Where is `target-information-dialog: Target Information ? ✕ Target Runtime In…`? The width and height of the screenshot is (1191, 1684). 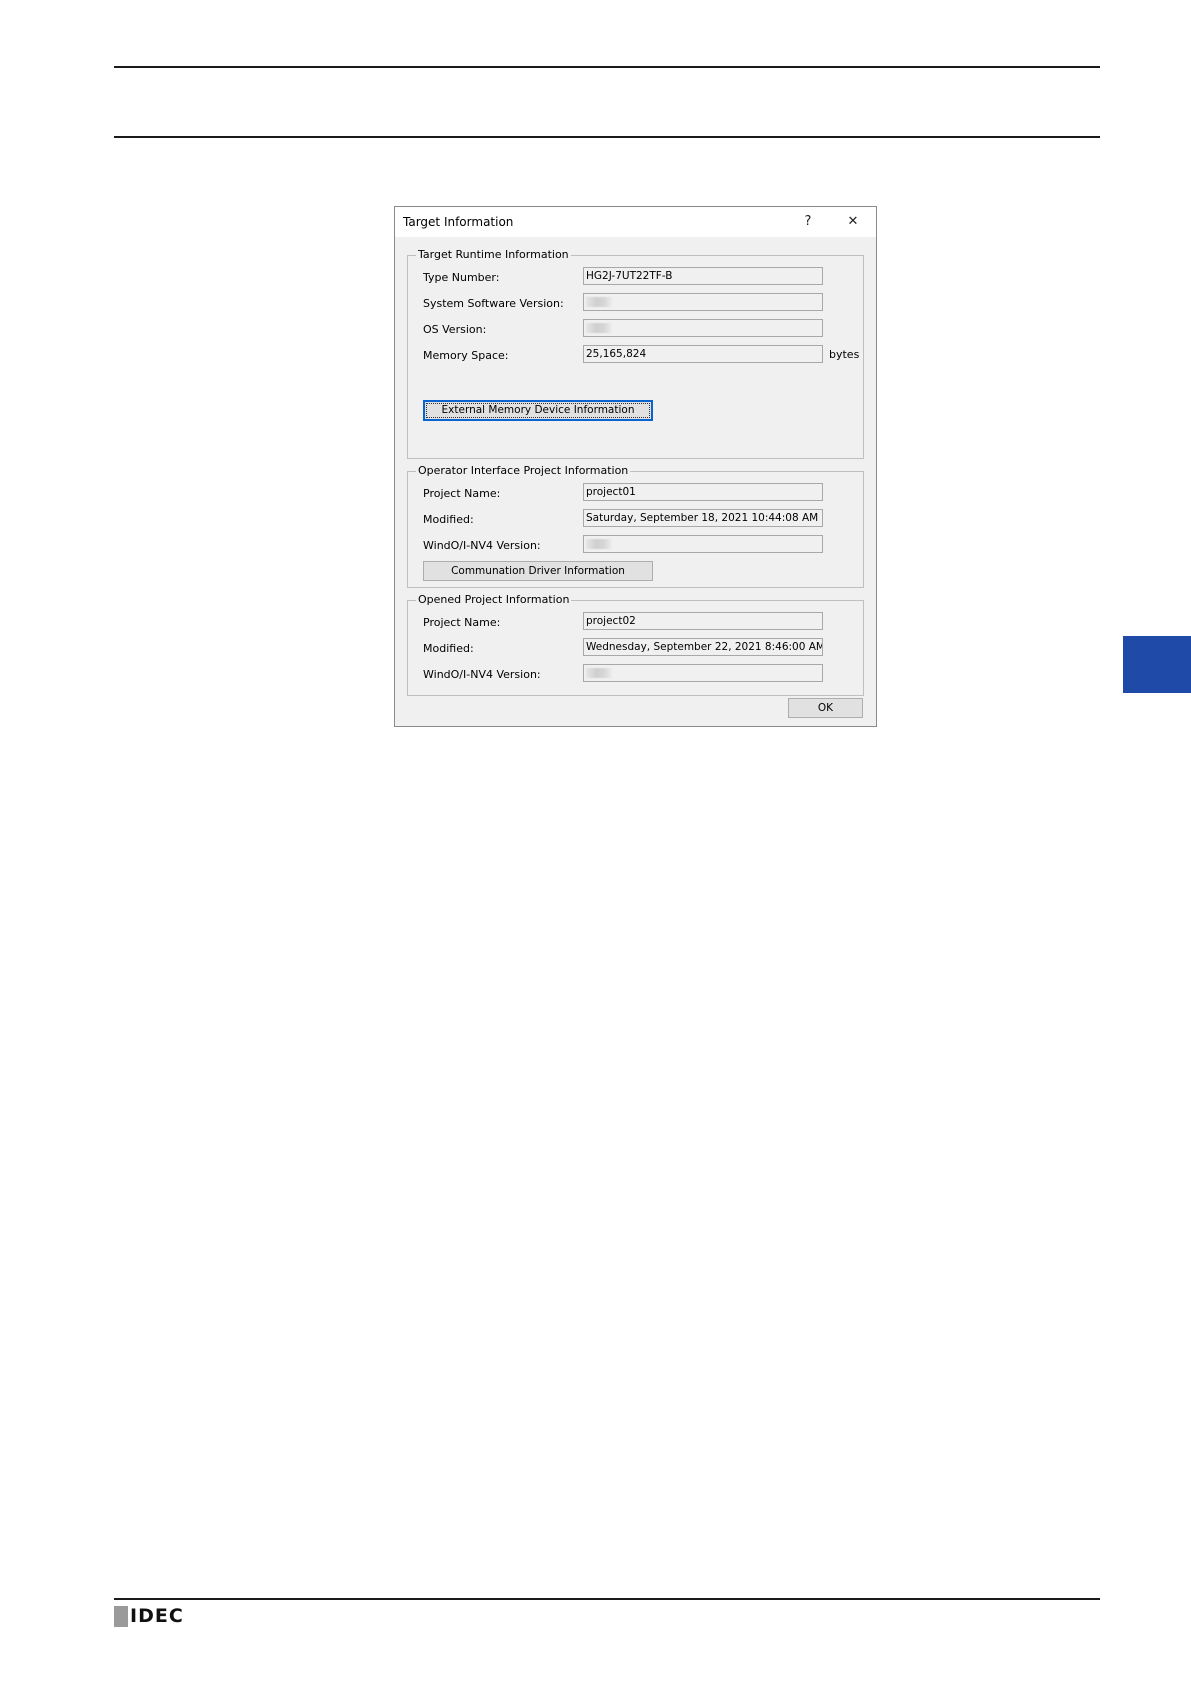
target-information-dialog: Target Information ? ✕ Target Runtime In… is located at coordinates (635, 466).